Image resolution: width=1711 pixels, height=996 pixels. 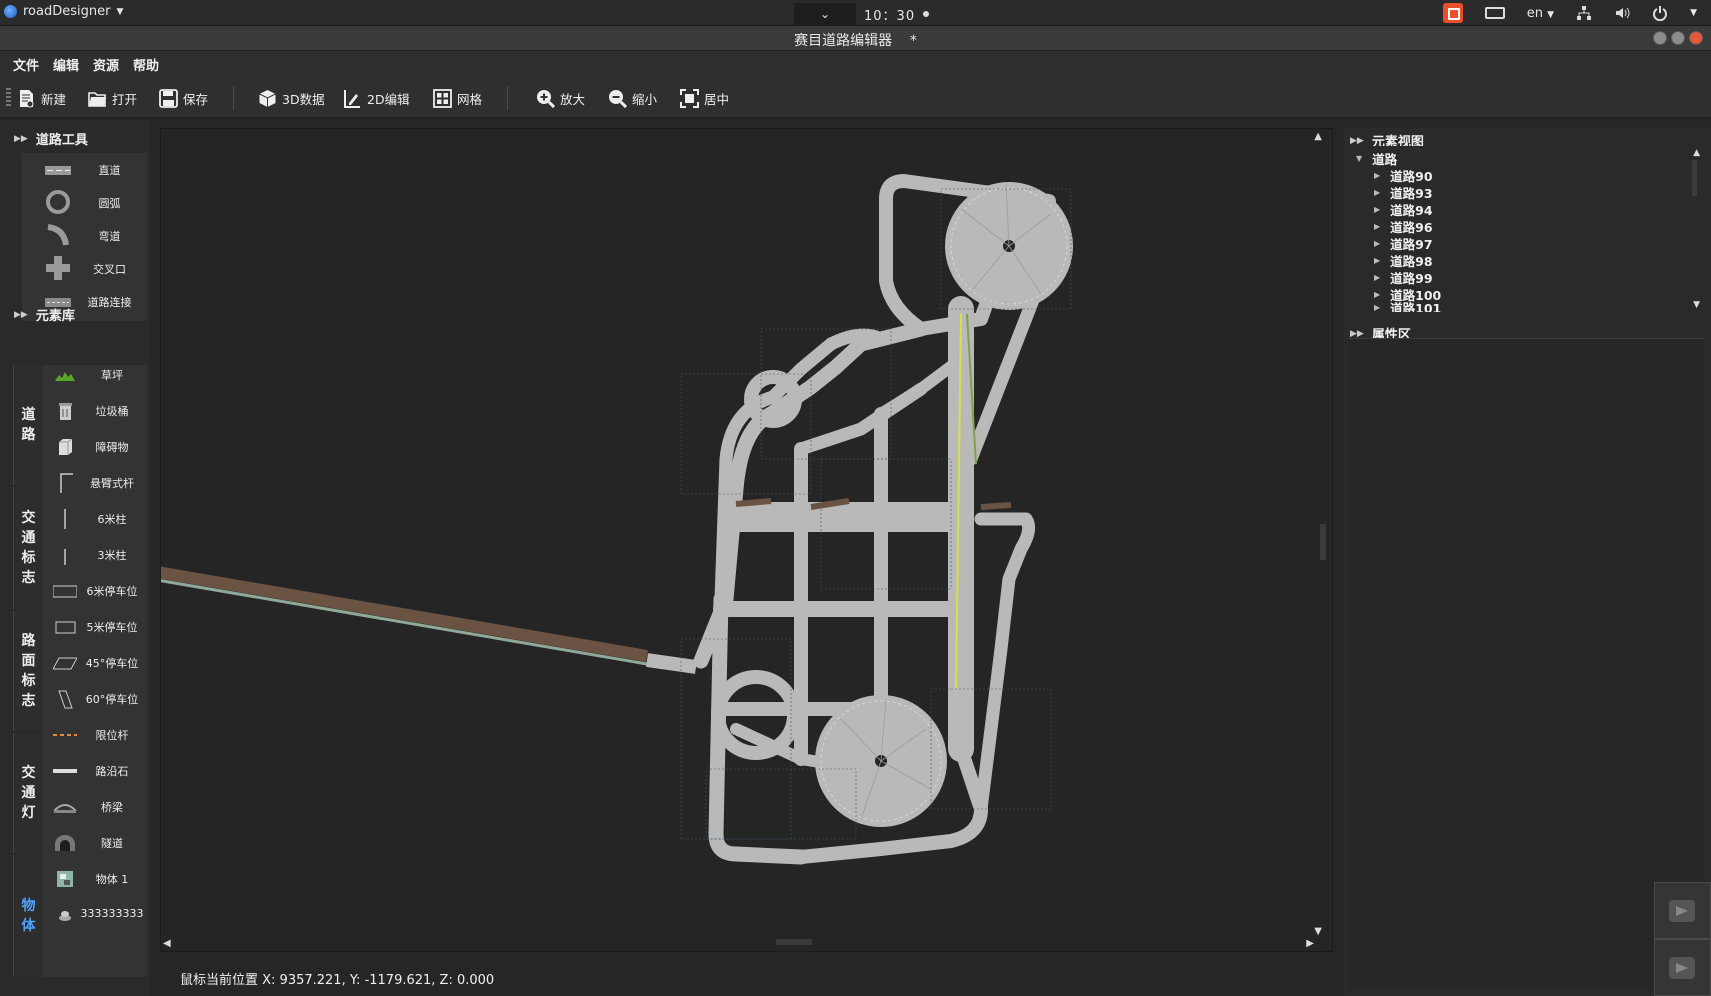 What do you see at coordinates (97, 99) in the screenshot?
I see `folder-open-icon` at bounding box center [97, 99].